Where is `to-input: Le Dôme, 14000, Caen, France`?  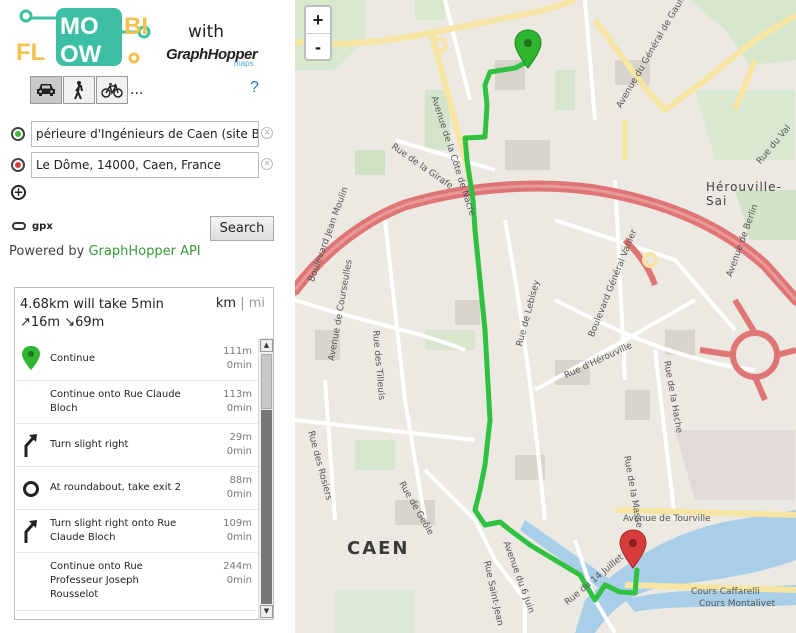 to-input: Le Dôme, 14000, Caen, France is located at coordinates (145, 165).